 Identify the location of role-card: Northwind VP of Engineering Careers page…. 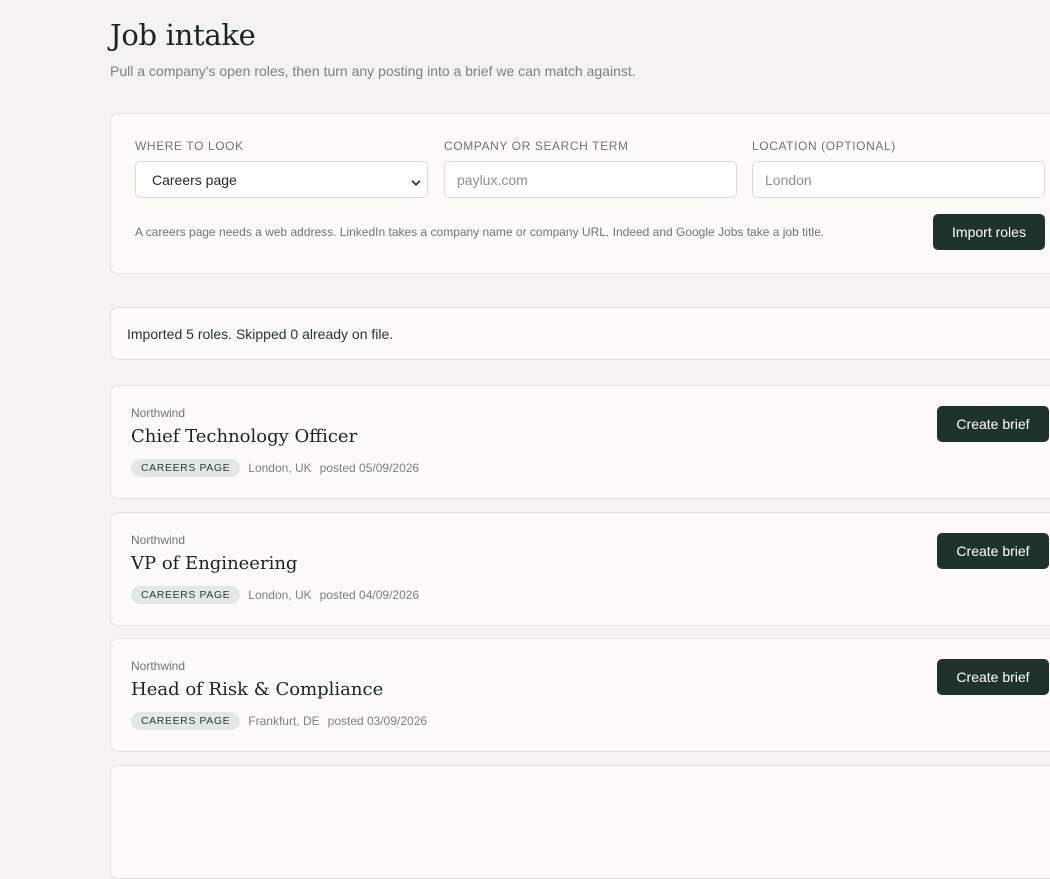
(580, 569).